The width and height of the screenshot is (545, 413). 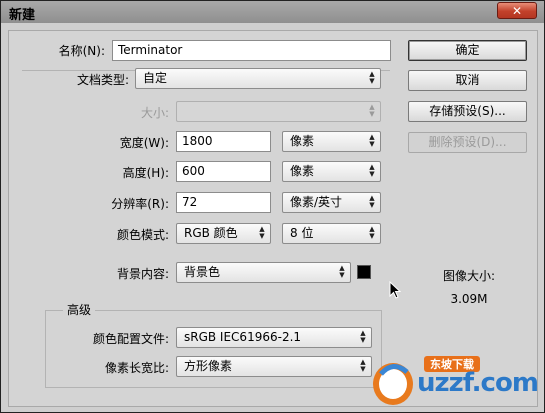 I want to click on height-unit-value: 像素, so click(x=302, y=171).